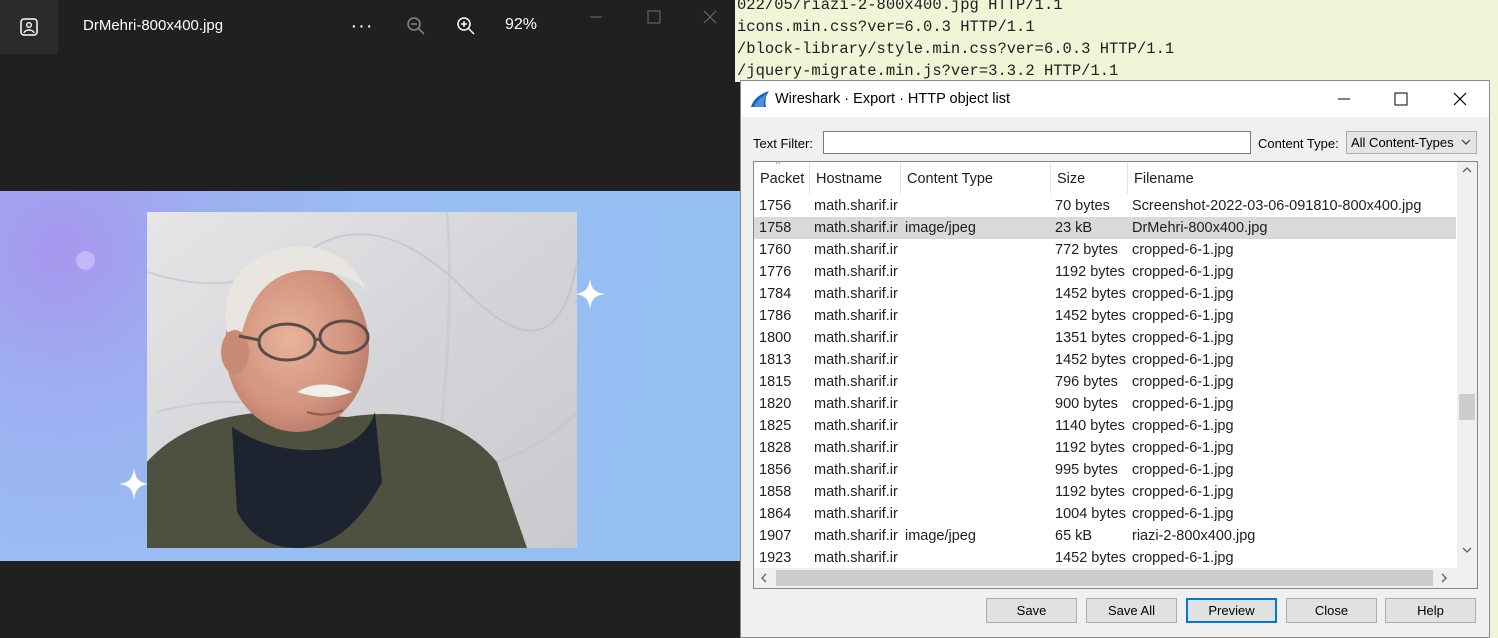  I want to click on dialog-titlebar: Wireshark · Export · HTTP object list, so click(1115, 99).